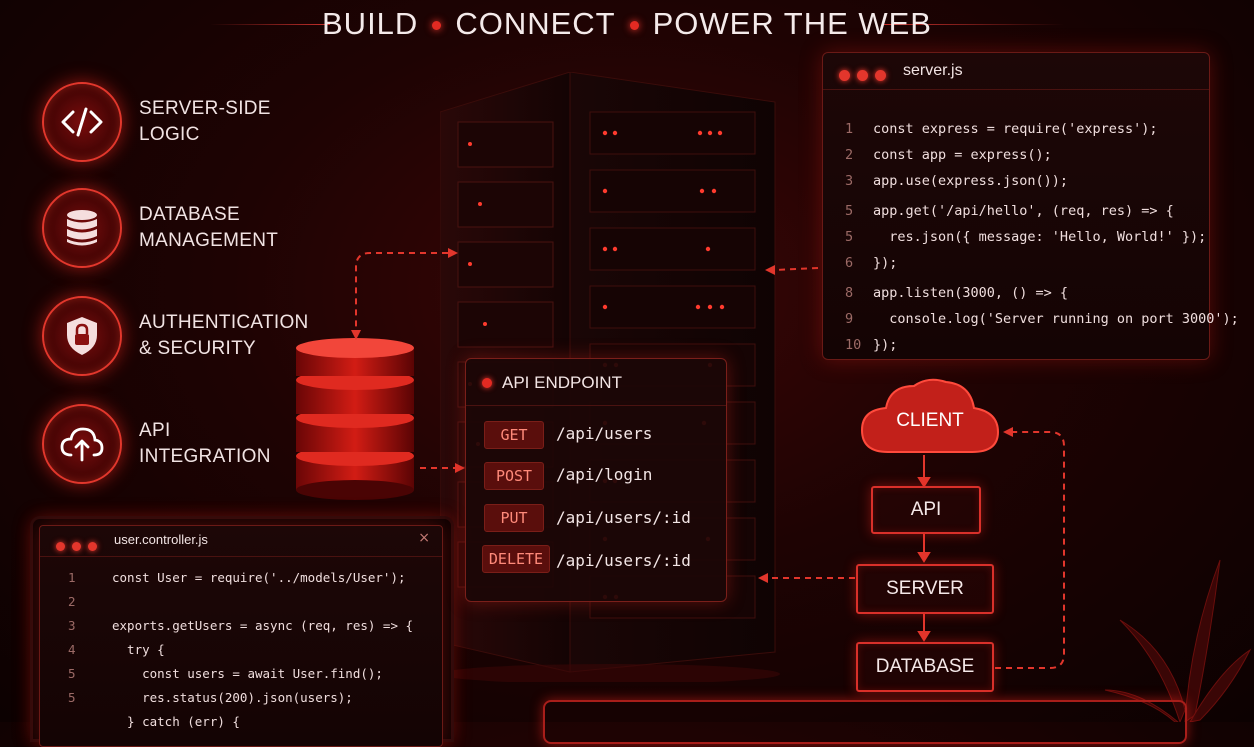 The image size is (1254, 747). Describe the element at coordinates (1001, 129) in the screenshot. I see `code-line: 1 const express = require('express');` at that location.